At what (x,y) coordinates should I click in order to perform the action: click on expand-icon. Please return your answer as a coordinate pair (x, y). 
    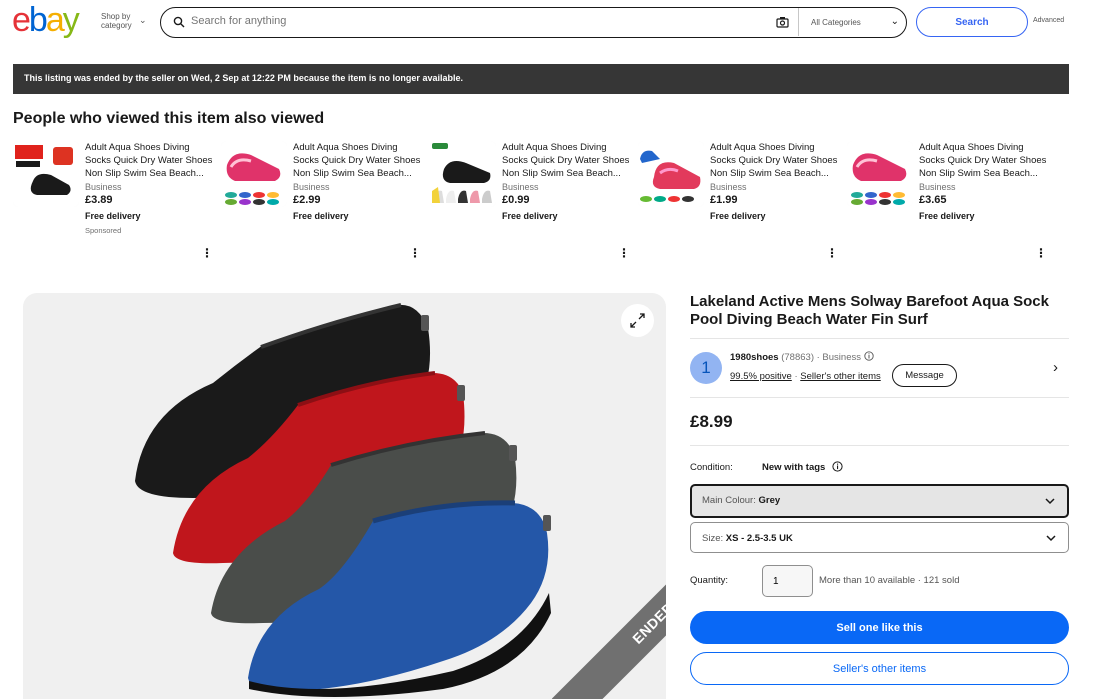
    Looking at the image, I should click on (637, 320).